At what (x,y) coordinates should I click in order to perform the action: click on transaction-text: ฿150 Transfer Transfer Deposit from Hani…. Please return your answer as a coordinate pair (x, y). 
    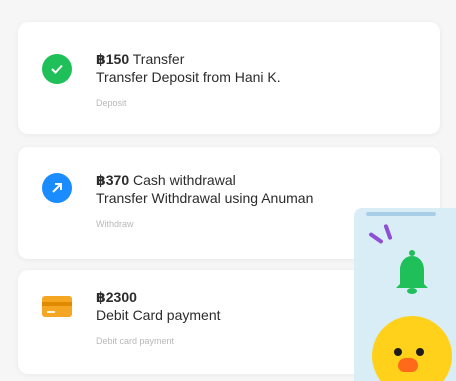
    Looking at the image, I should click on (264, 79).